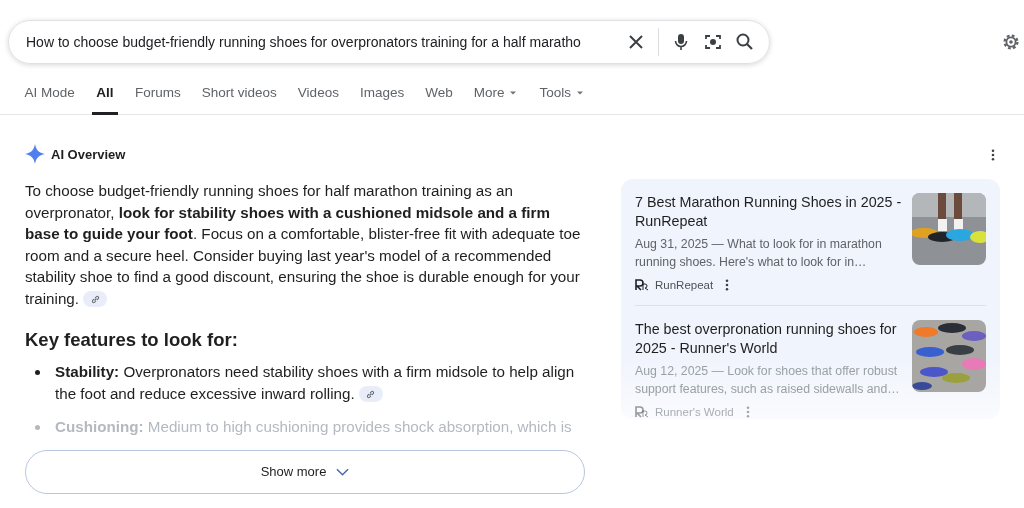 This screenshot has height=508, width=1024. I want to click on tab: Videos, so click(318, 94).